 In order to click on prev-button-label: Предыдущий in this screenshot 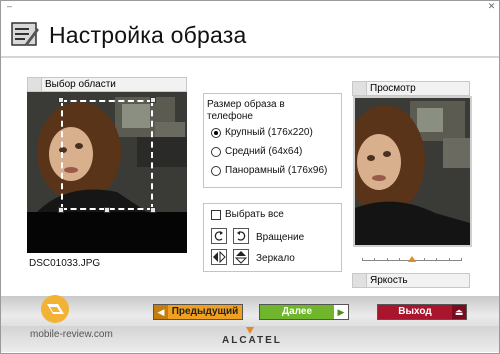, I will do `click(205, 311)`.